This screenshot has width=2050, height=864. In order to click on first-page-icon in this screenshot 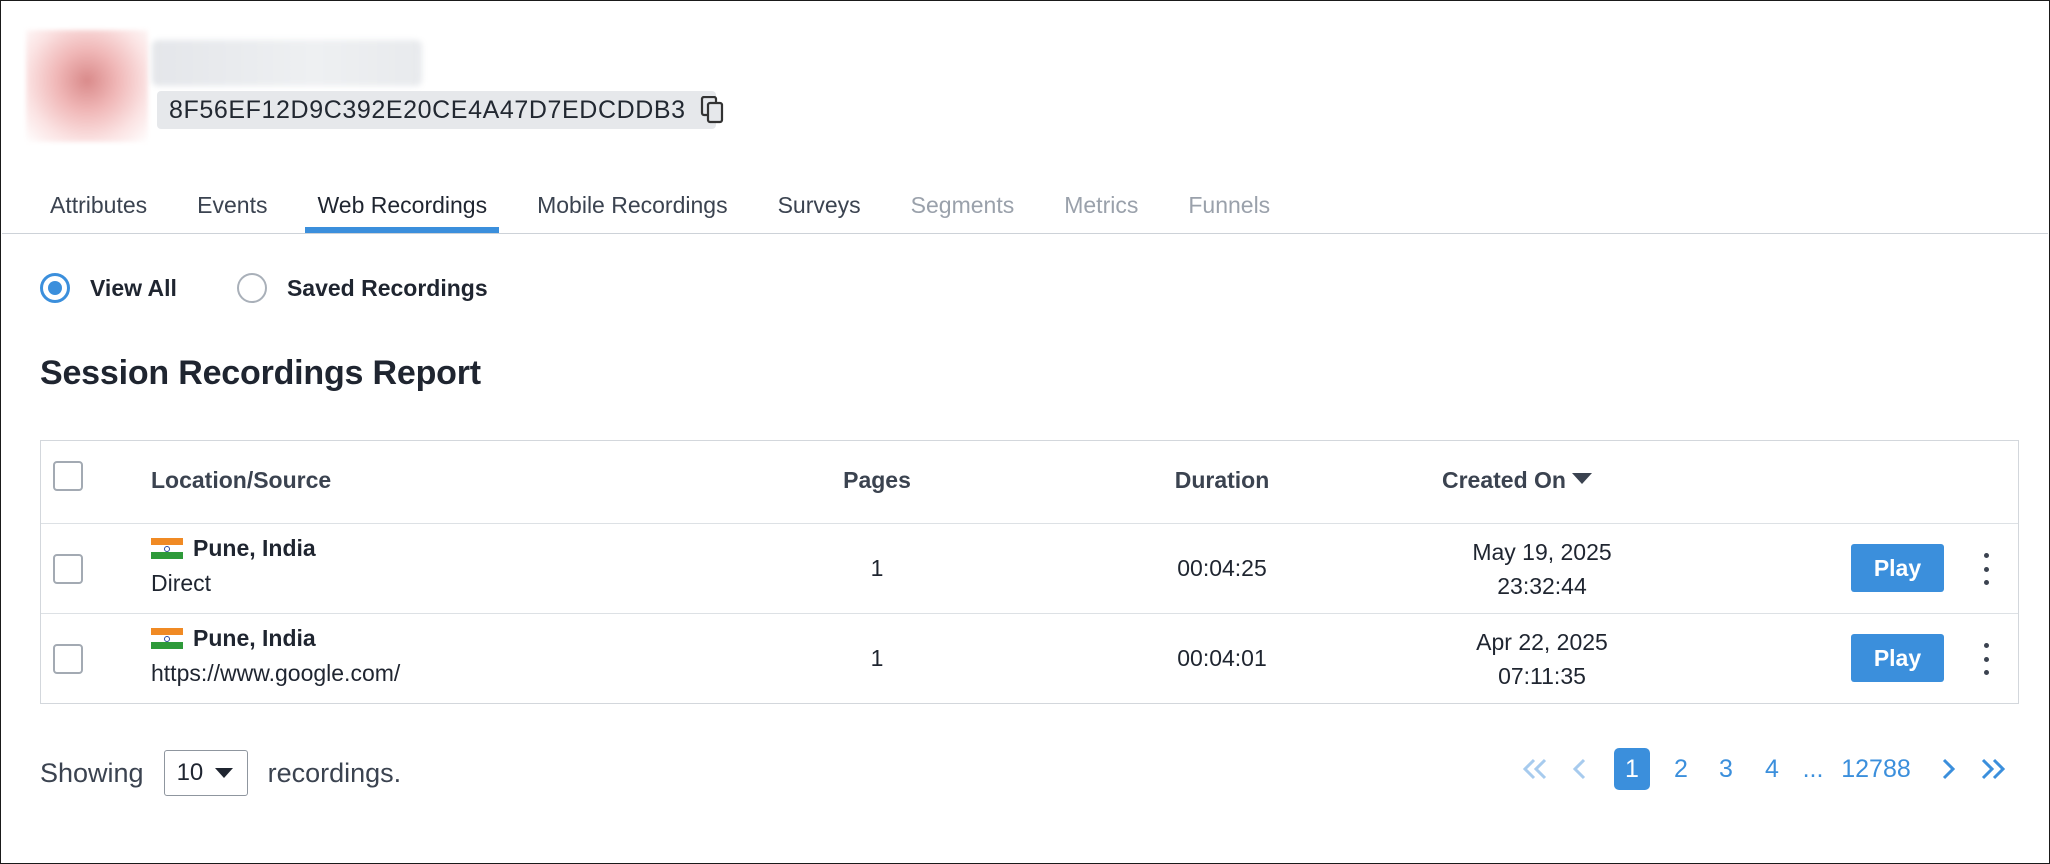, I will do `click(1535, 769)`.